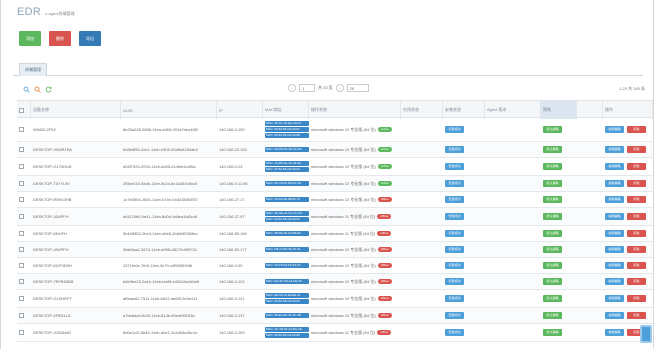  What do you see at coordinates (30, 38) in the screenshot?
I see `add-button: 添加` at bounding box center [30, 38].